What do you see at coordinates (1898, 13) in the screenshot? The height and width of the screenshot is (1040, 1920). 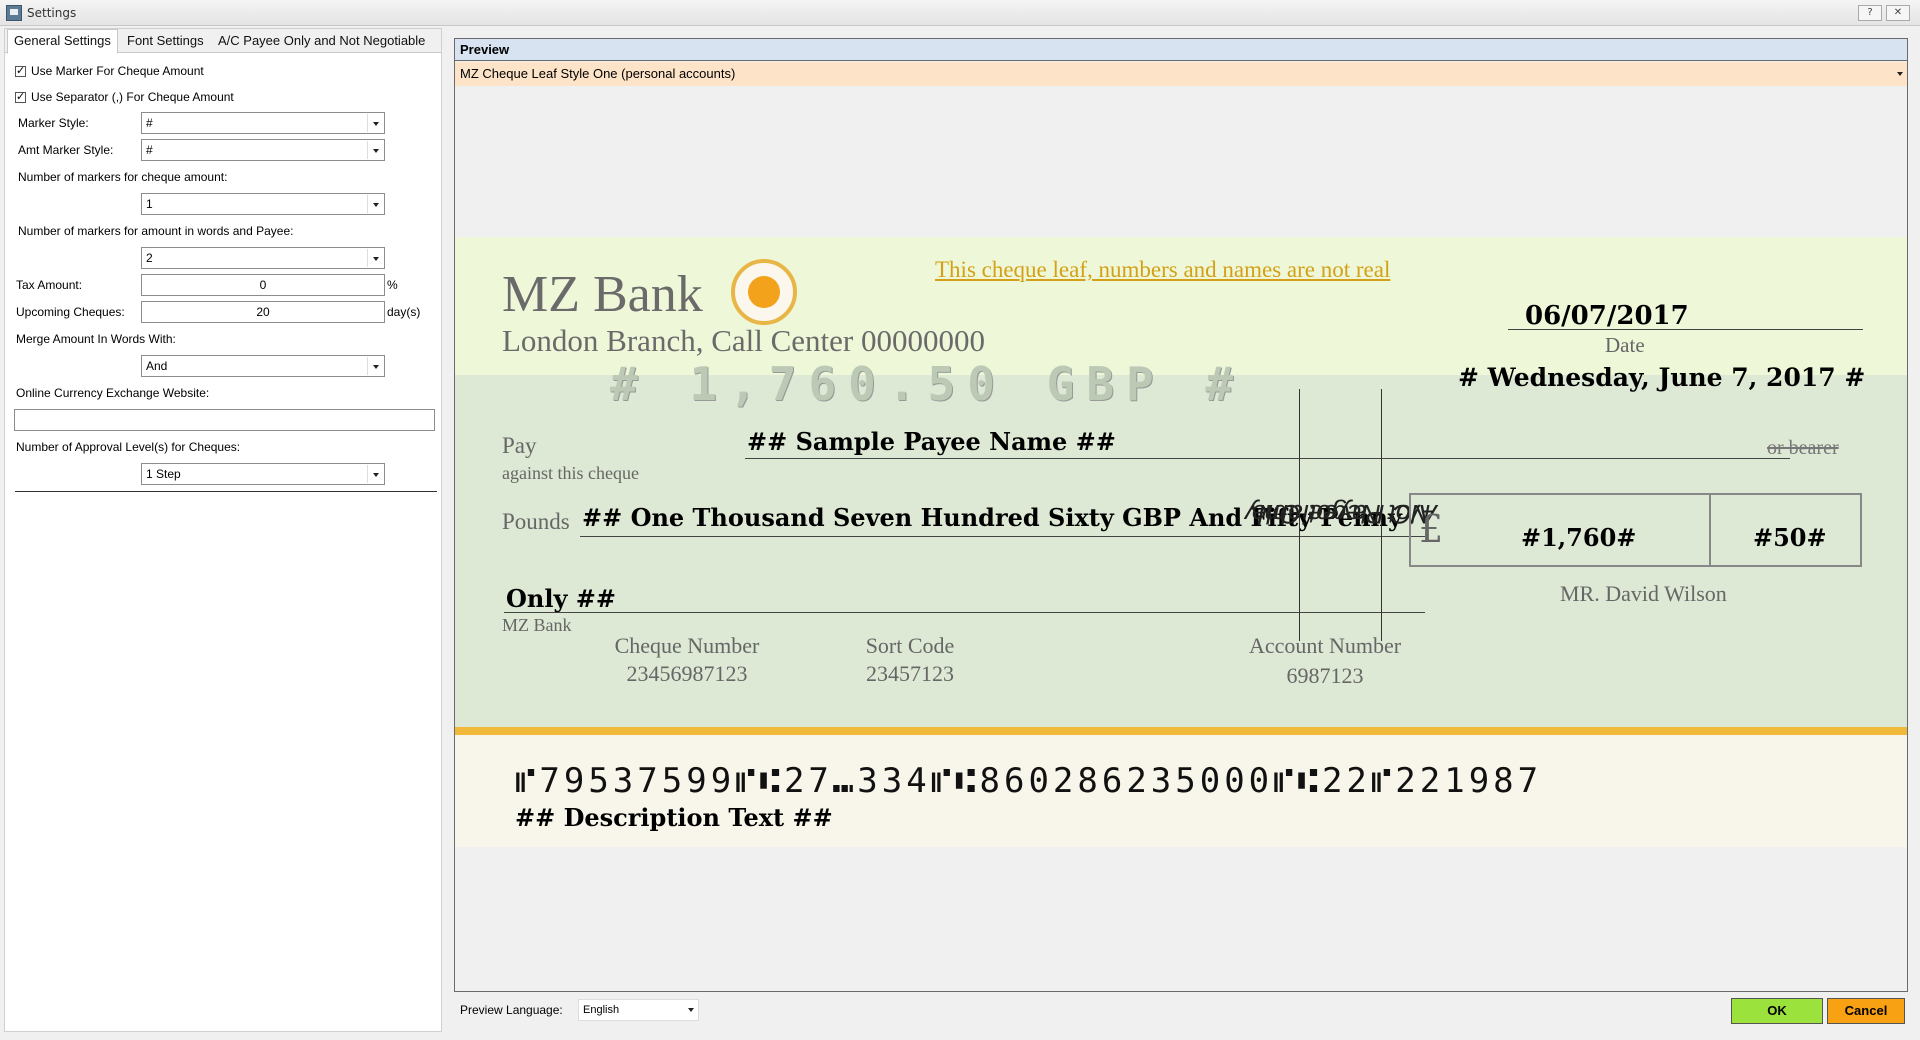 I see `close-button: ✕` at bounding box center [1898, 13].